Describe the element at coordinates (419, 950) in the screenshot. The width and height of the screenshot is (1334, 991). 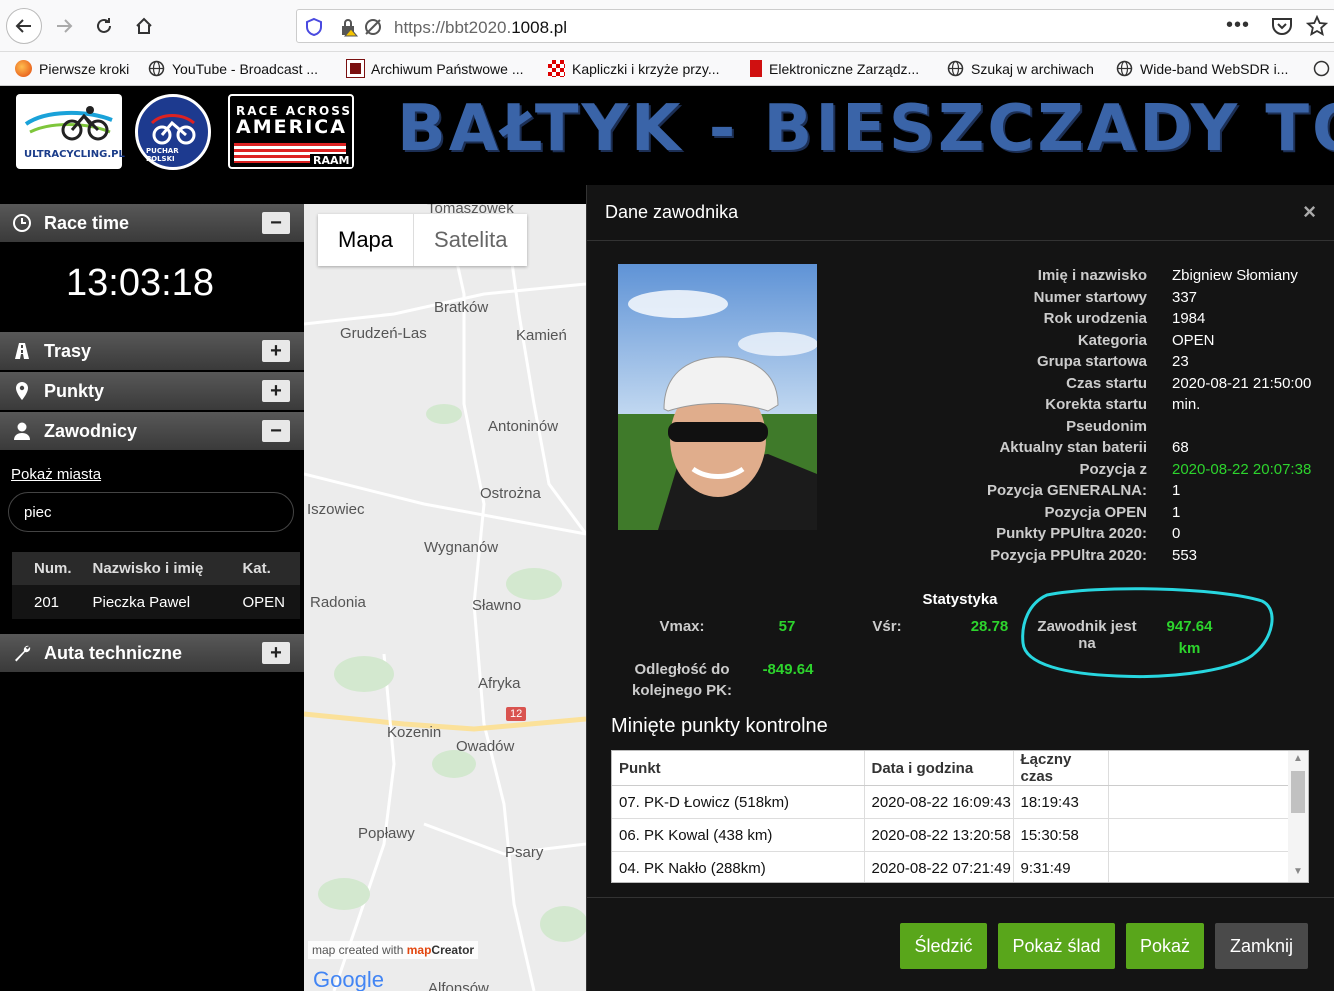
I see `credit-brand: map` at that location.